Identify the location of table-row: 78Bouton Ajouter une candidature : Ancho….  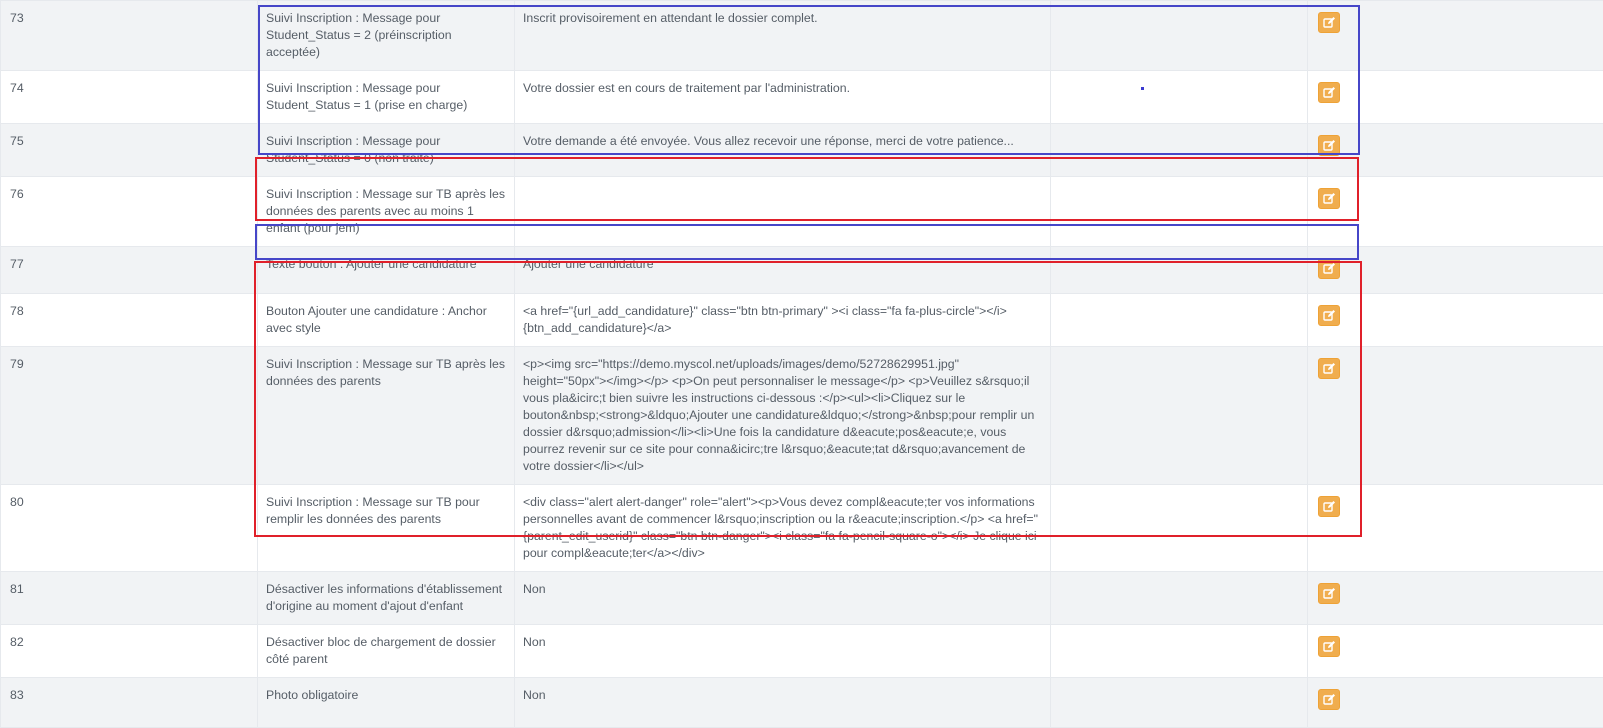
(802, 320).